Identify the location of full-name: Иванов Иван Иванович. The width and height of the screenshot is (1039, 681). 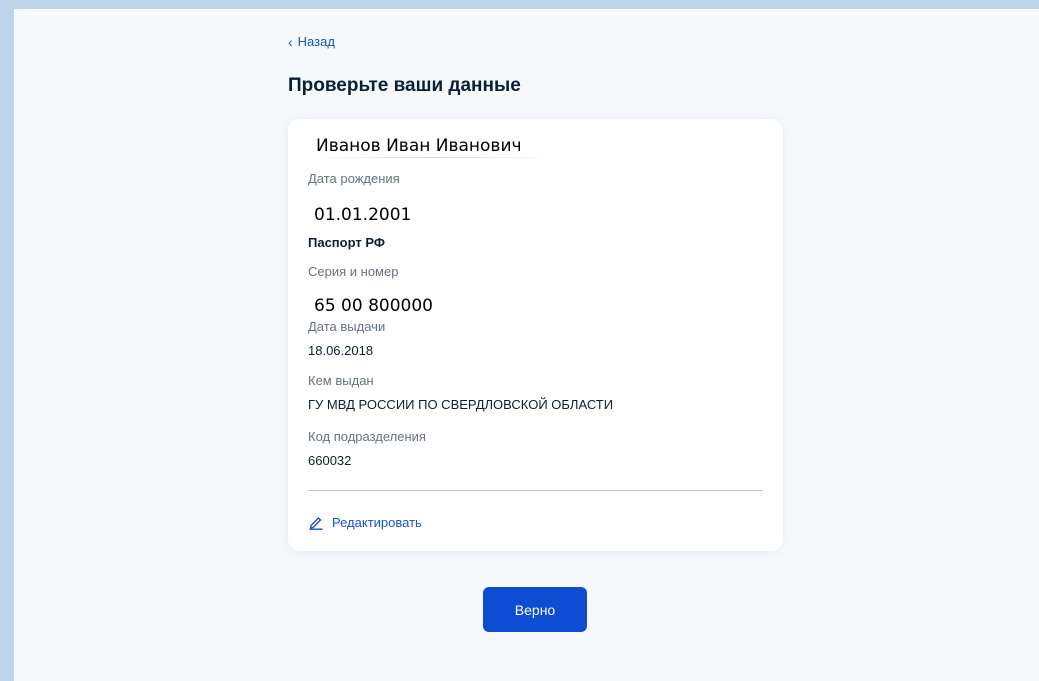
(419, 146).